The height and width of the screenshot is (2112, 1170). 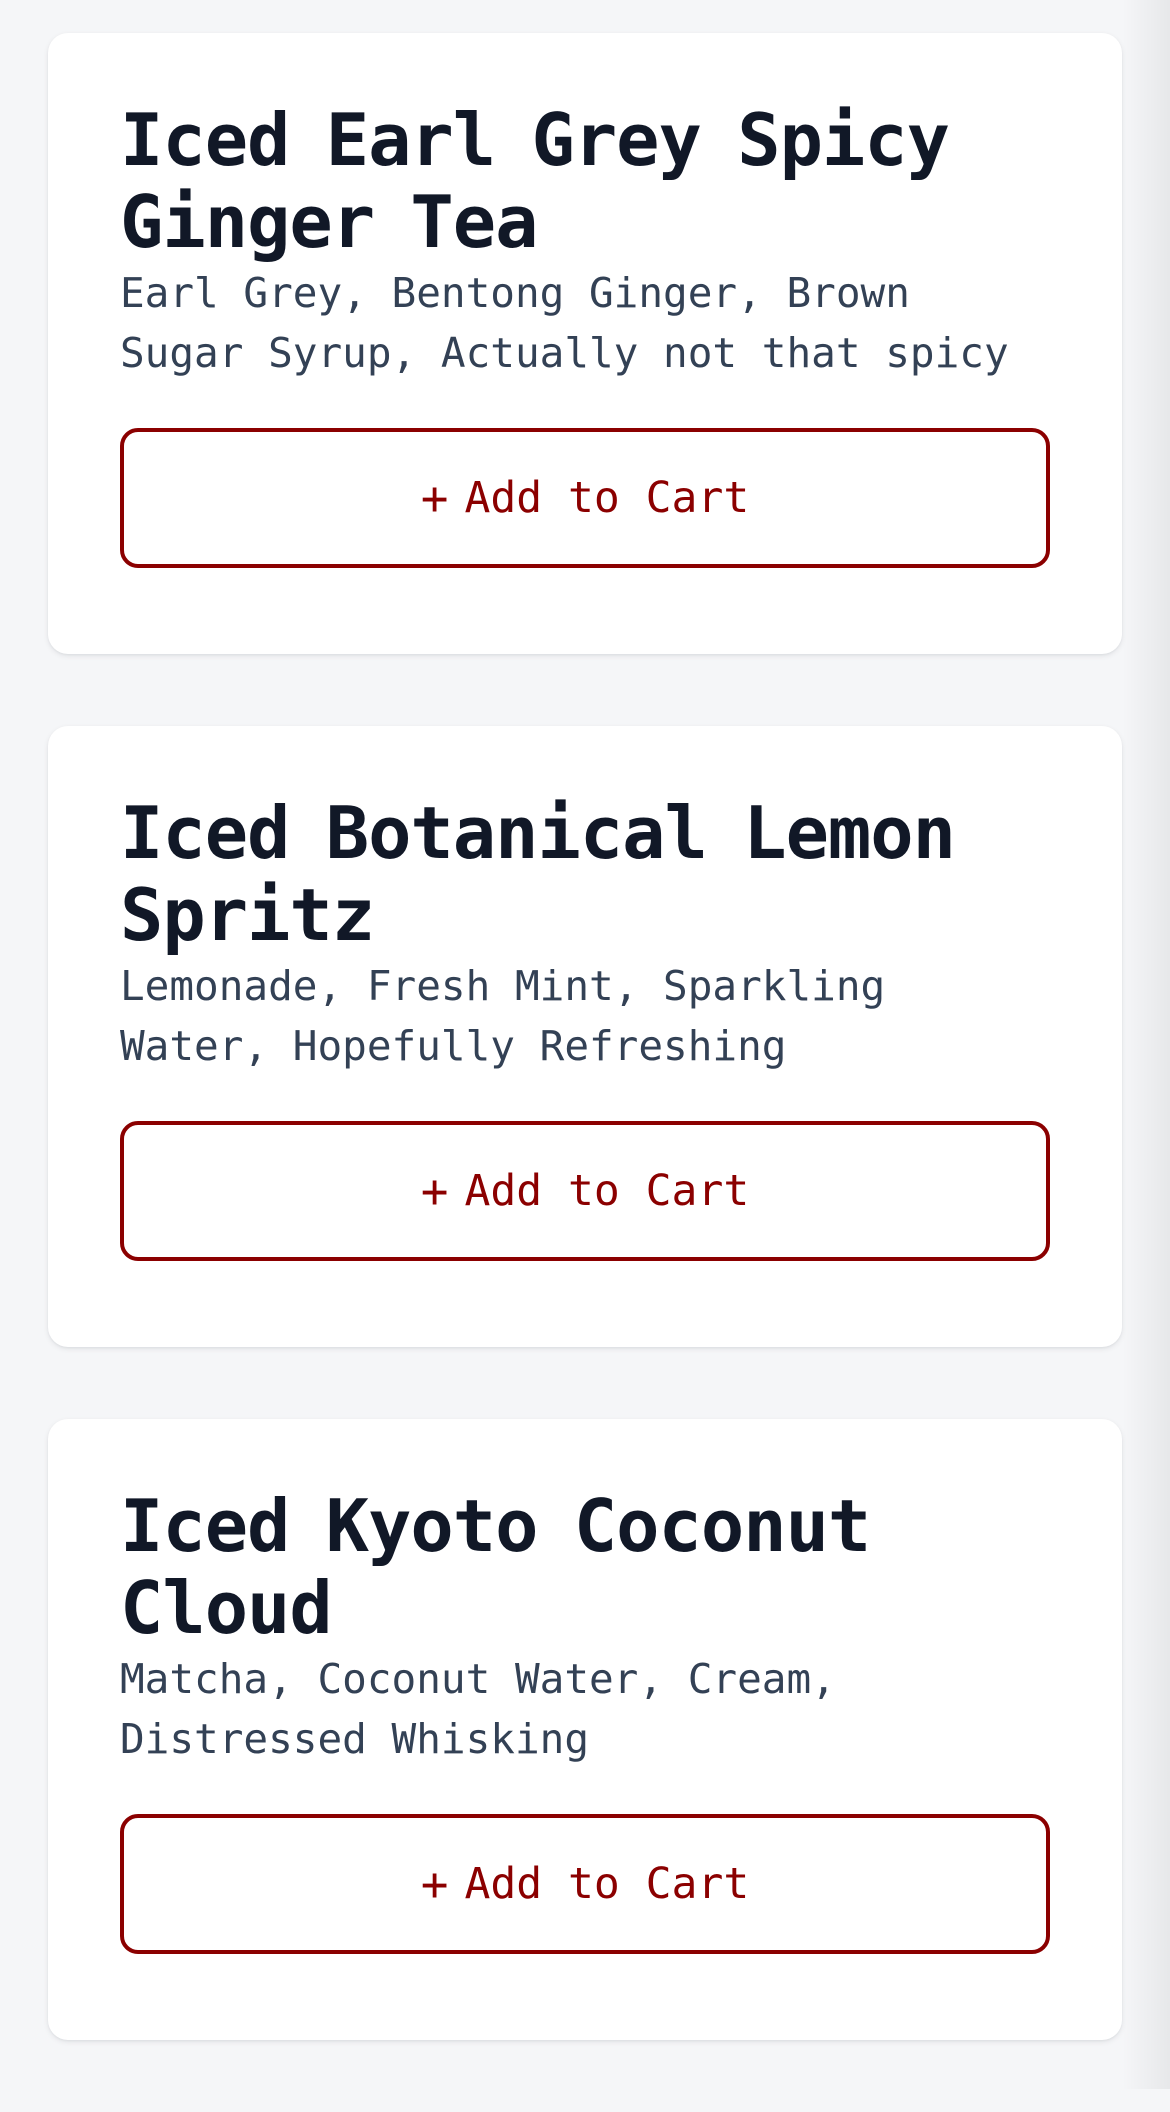 What do you see at coordinates (535, 181) in the screenshot?
I see `item-title: Iced Earl Grey Spicy Ginger Tea` at bounding box center [535, 181].